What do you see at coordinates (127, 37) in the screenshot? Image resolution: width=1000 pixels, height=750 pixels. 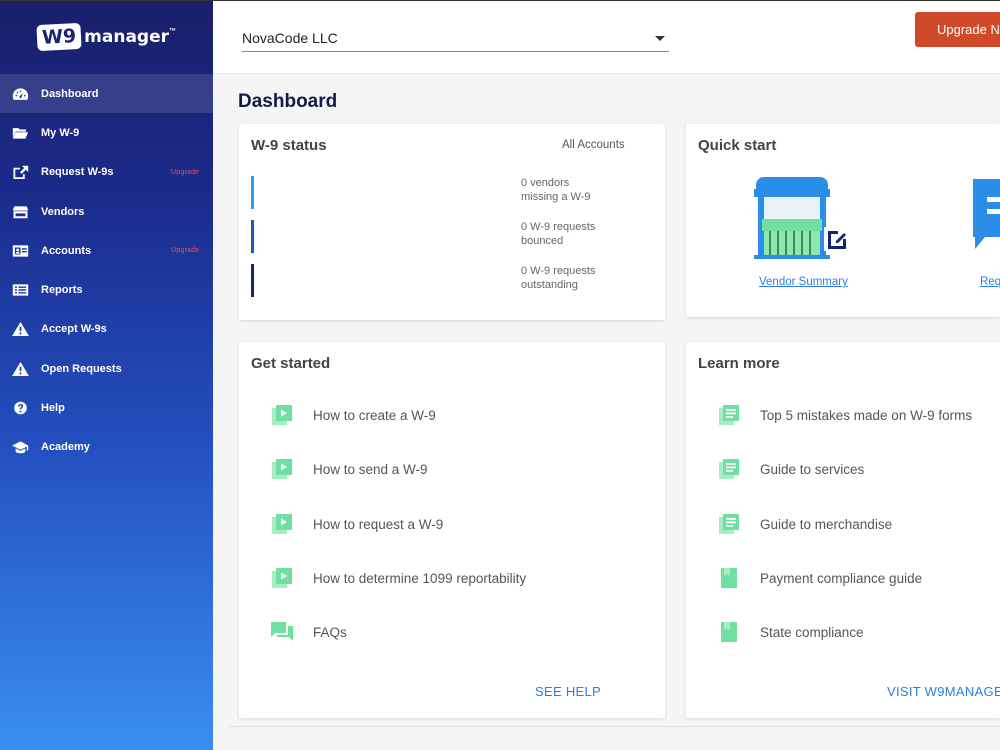 I see `logo-text: manager` at bounding box center [127, 37].